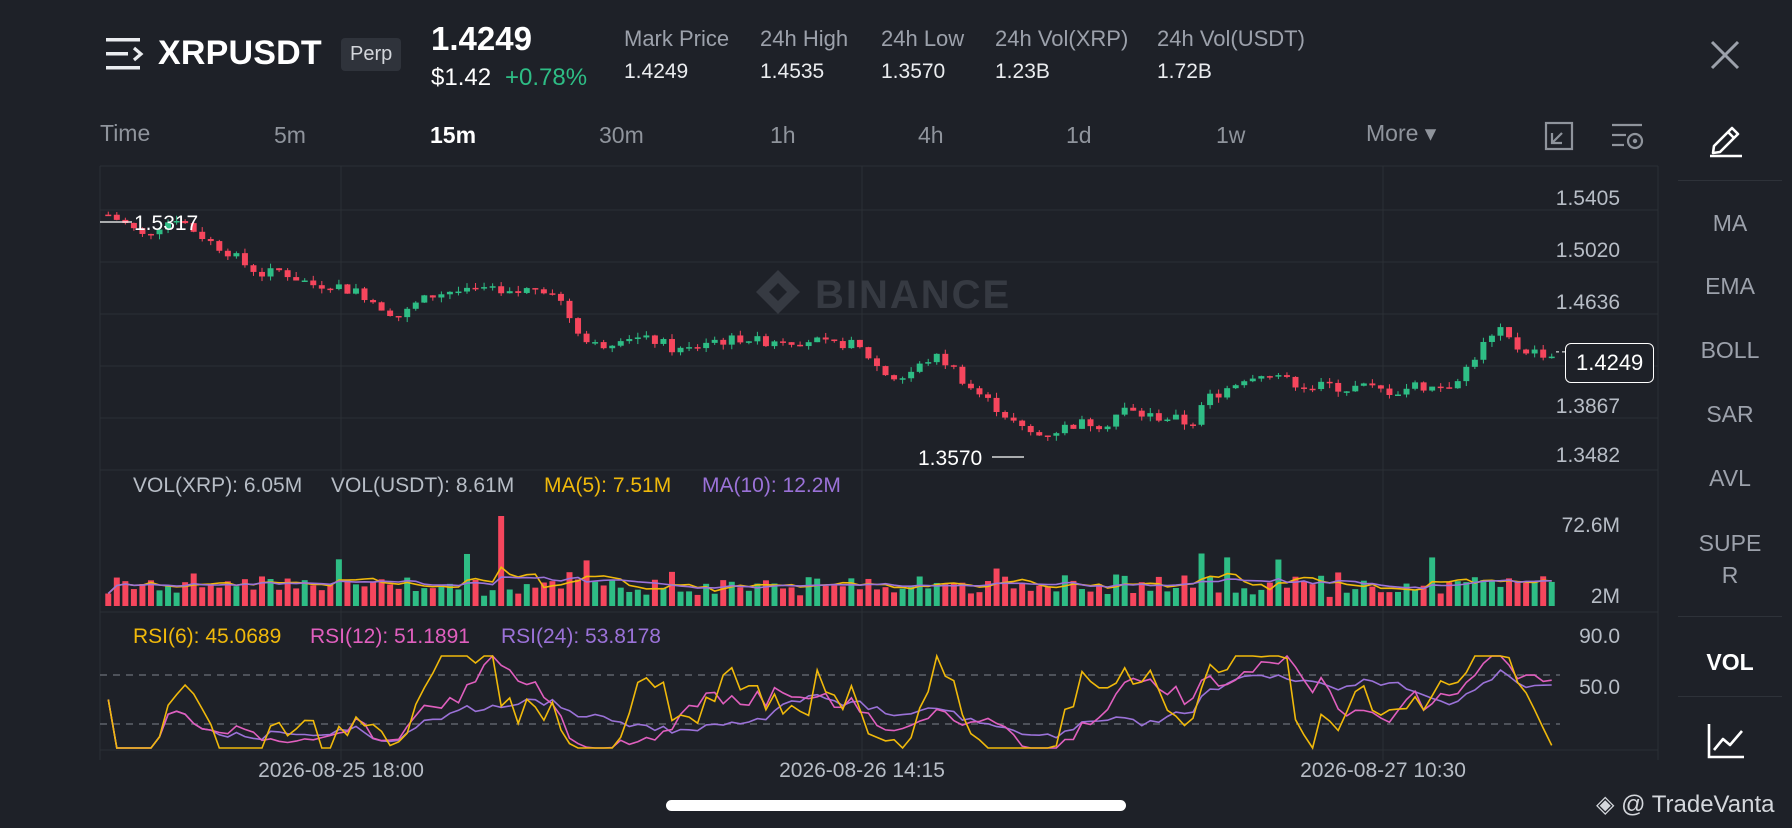 The height and width of the screenshot is (828, 1792). What do you see at coordinates (621, 135) in the screenshot?
I see `tab-30m: 30m` at bounding box center [621, 135].